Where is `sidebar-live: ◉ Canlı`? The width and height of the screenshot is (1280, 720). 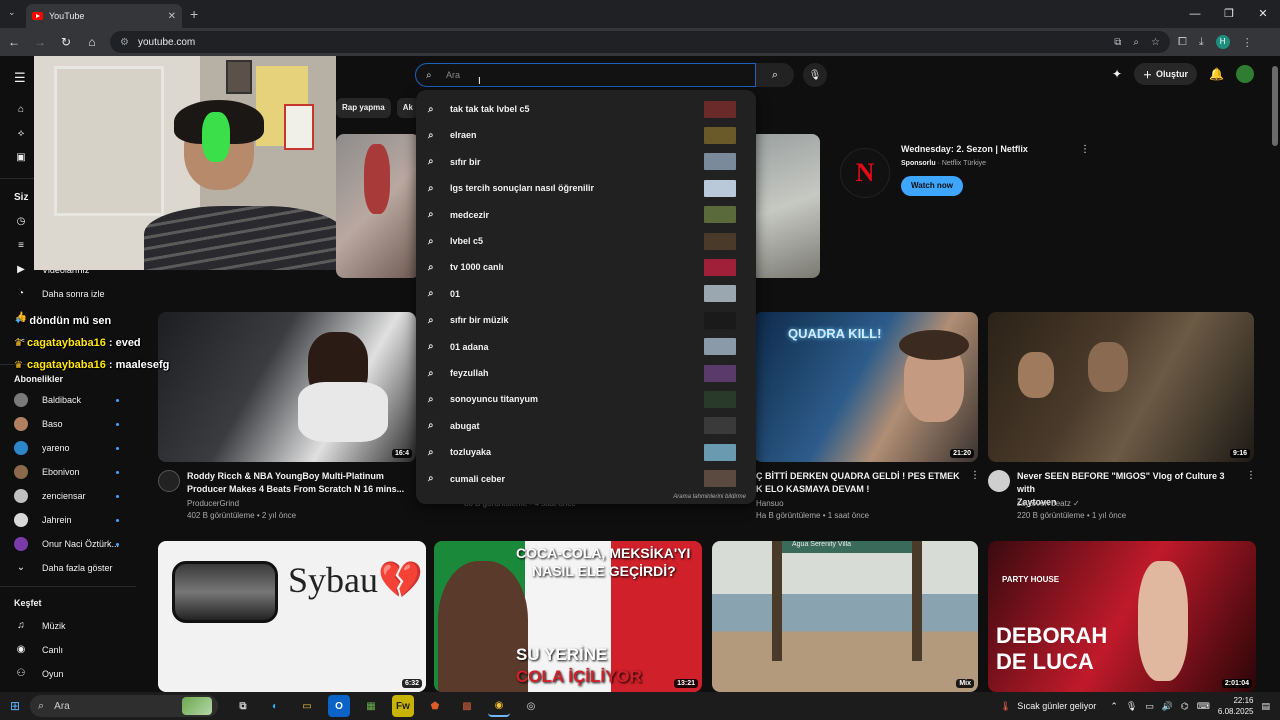
sidebar-live: ◉ Canlı is located at coordinates (38, 649).